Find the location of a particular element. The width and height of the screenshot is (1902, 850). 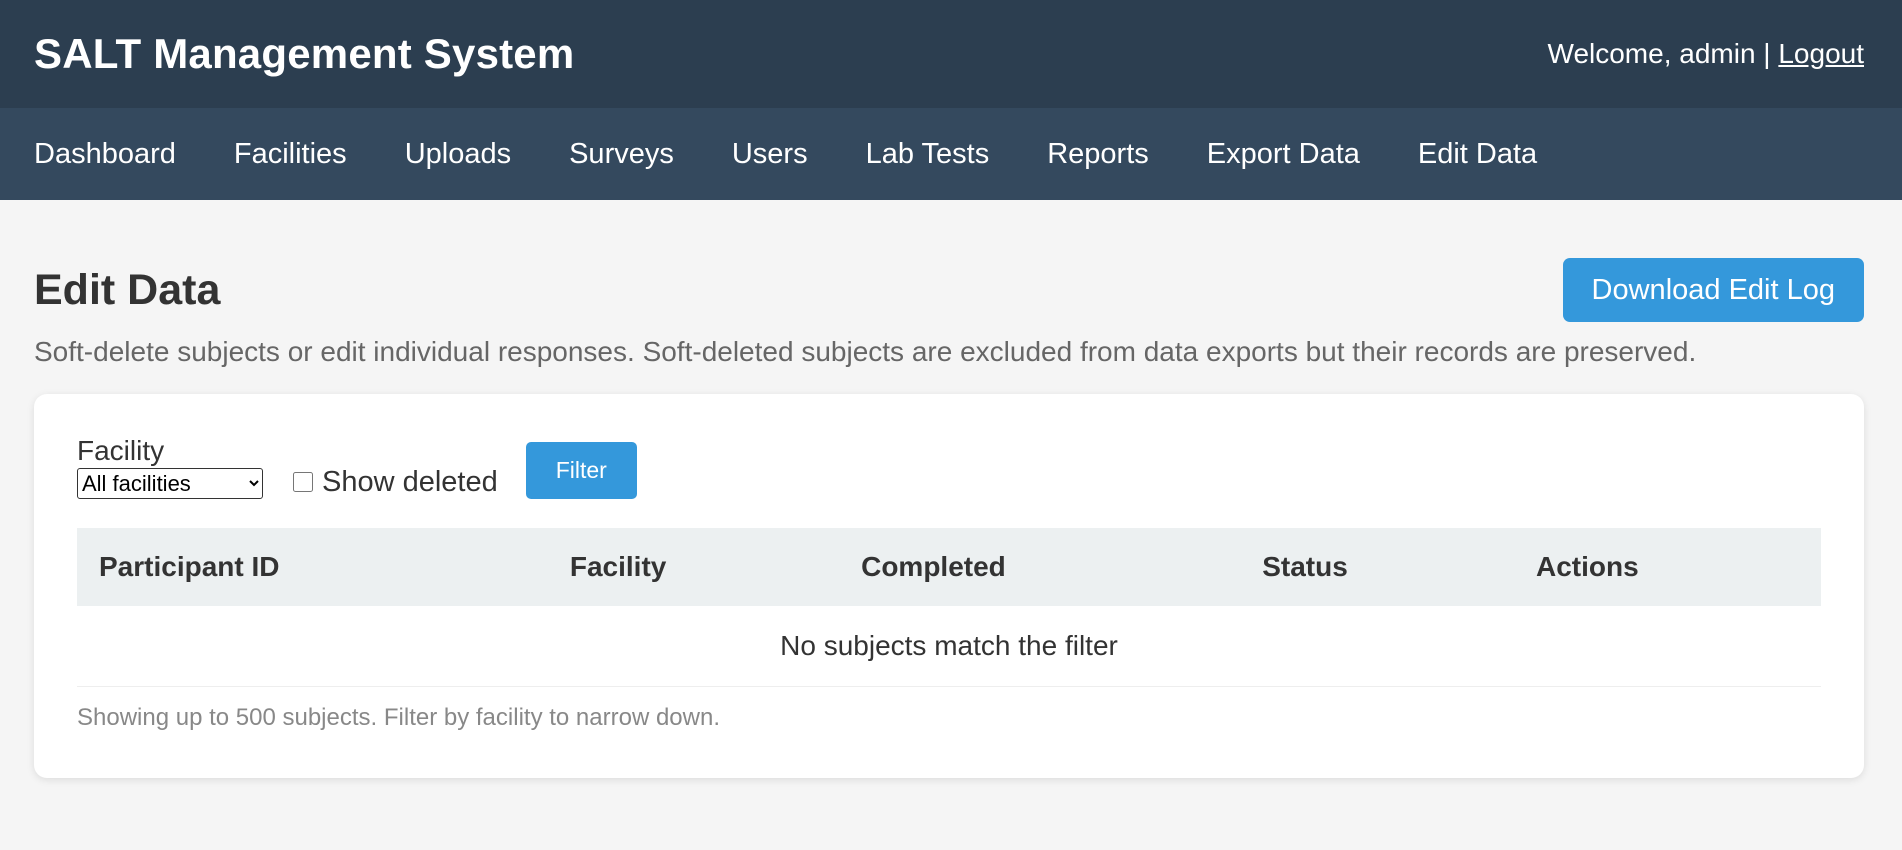

facility-filter: Facility All facilities is located at coordinates (170, 467).